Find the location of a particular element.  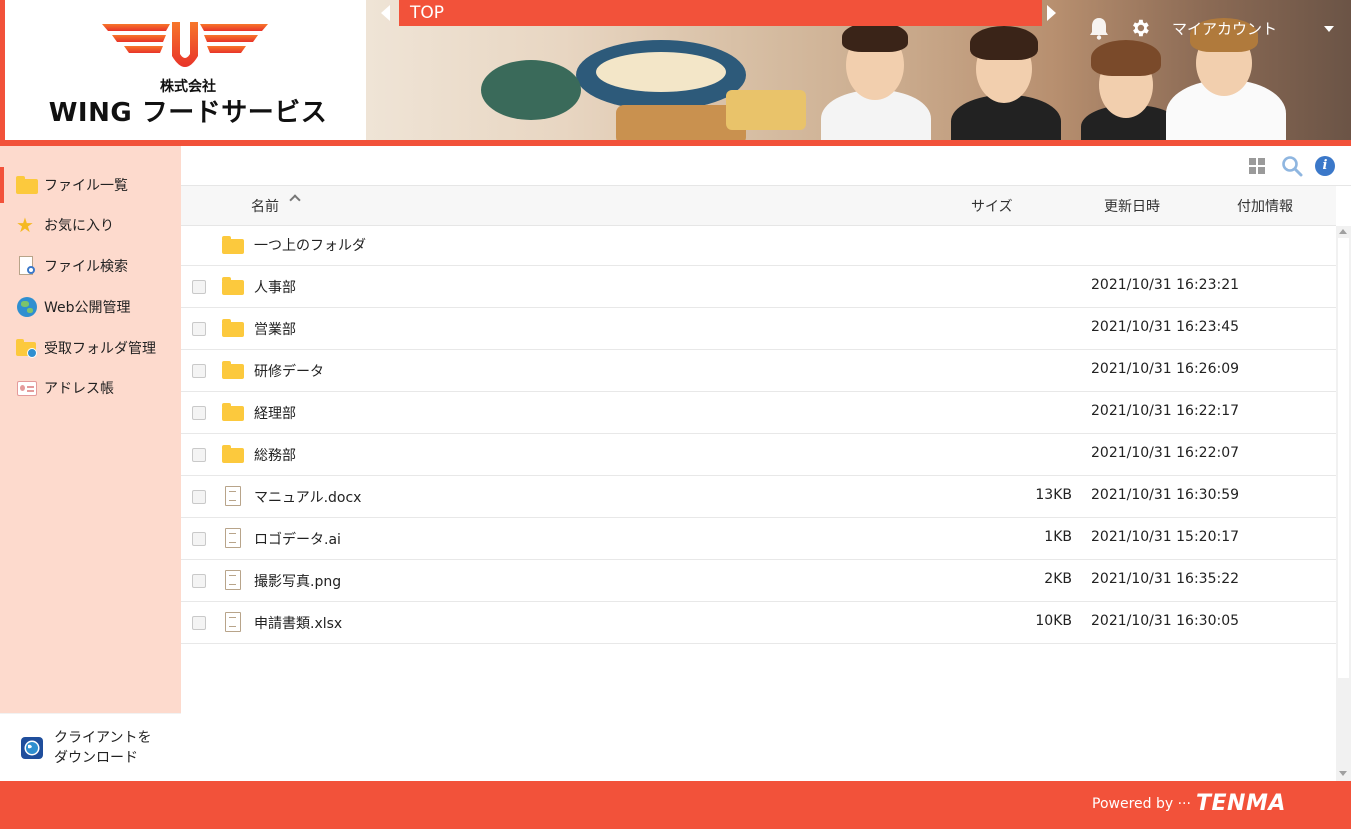

parent-folder-link: 一つ上のフォルダ is located at coordinates (310, 245).